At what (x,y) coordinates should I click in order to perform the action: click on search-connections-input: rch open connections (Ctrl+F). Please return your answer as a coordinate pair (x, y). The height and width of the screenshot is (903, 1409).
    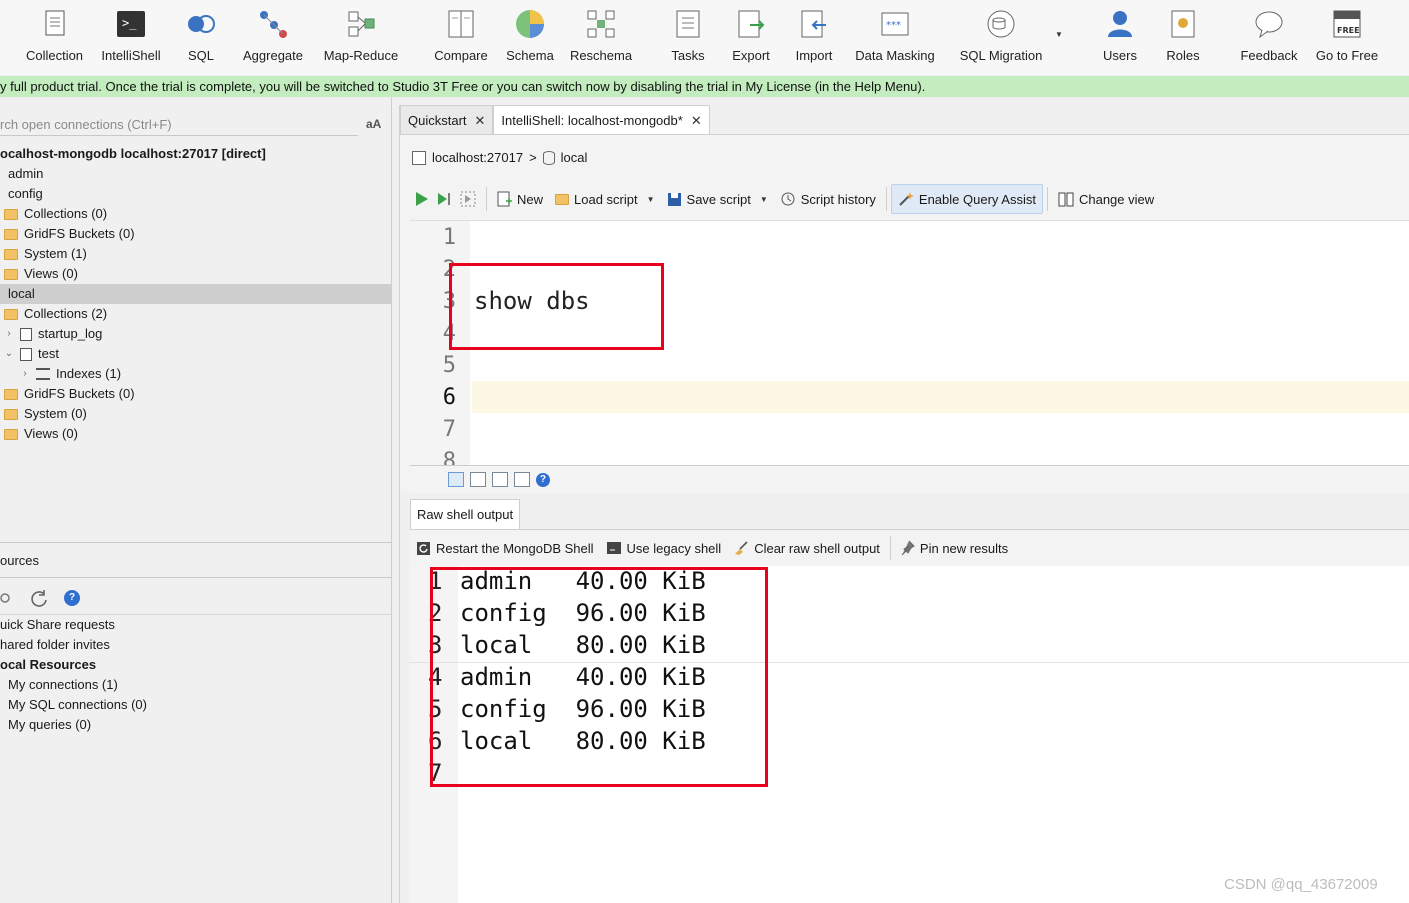
    Looking at the image, I should click on (179, 125).